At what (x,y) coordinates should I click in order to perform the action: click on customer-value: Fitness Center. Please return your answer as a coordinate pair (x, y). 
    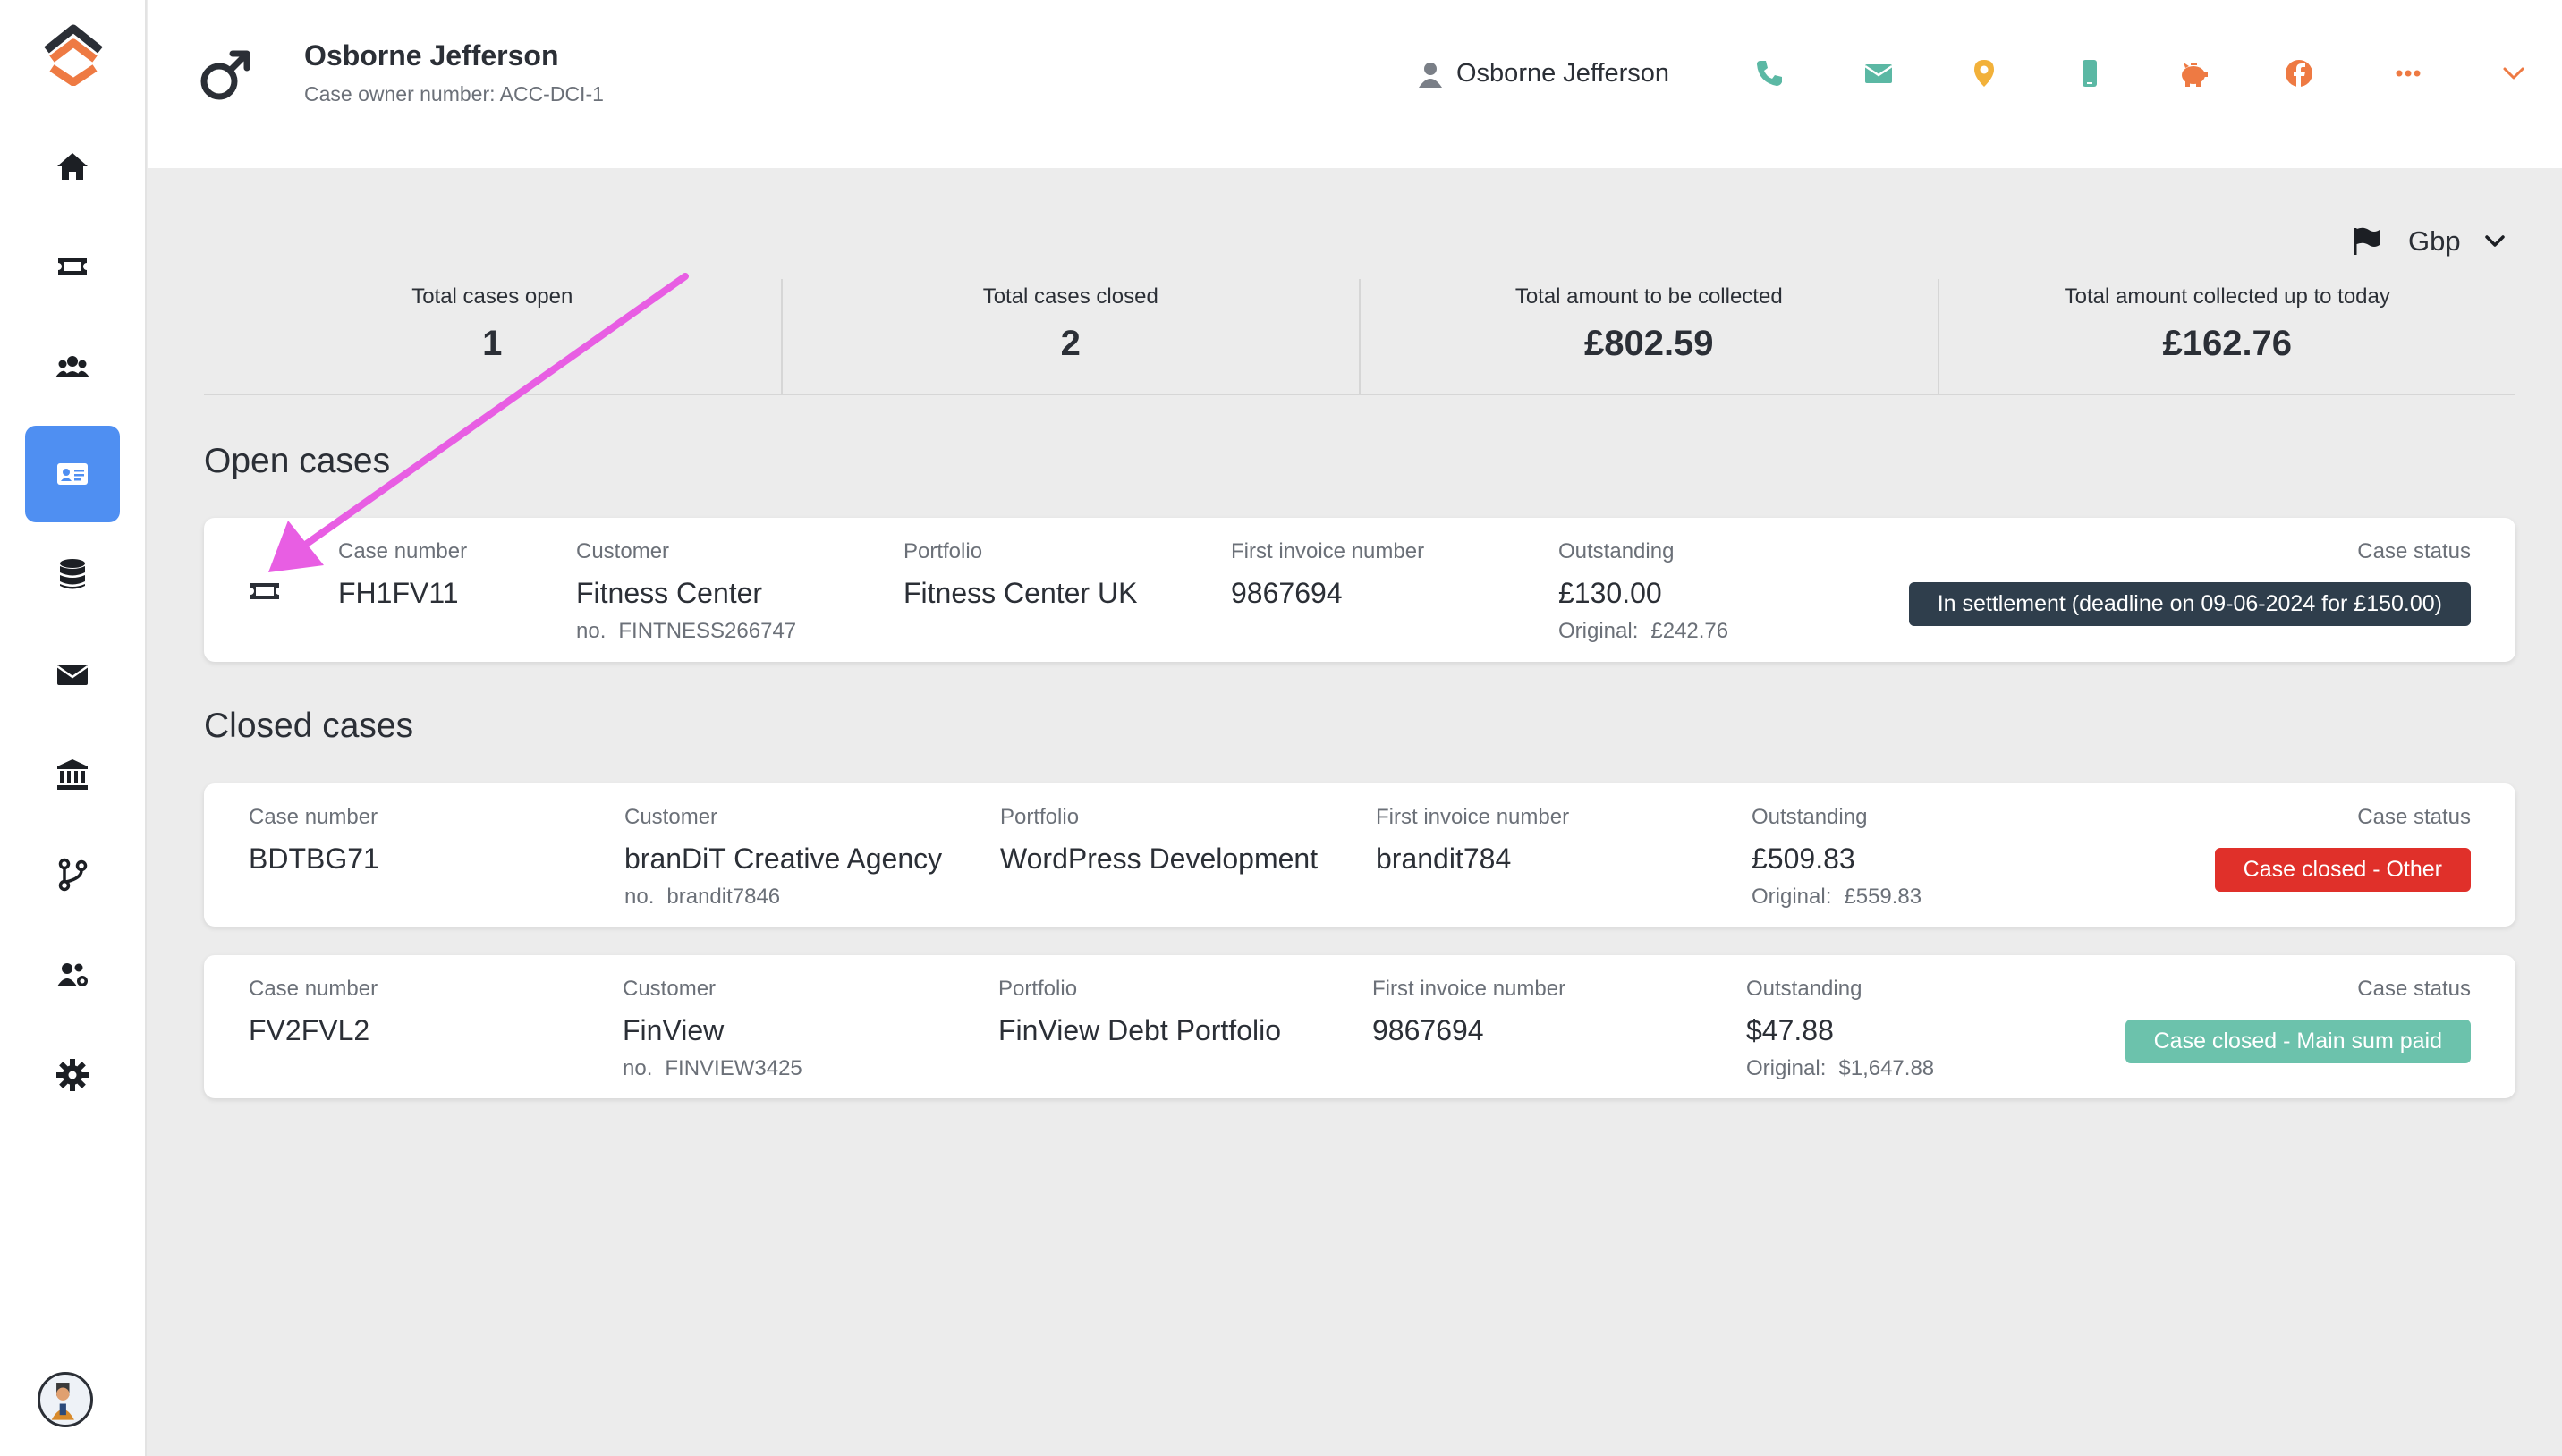
    Looking at the image, I should click on (686, 593).